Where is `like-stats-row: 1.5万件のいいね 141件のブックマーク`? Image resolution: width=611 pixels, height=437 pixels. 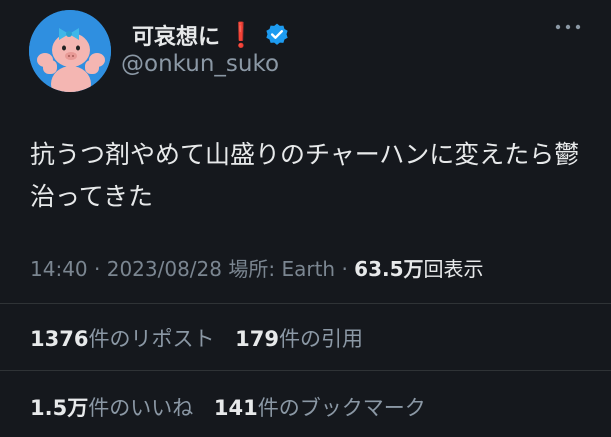
like-stats-row: 1.5万件のいいね 141件のブックマーク is located at coordinates (235, 407).